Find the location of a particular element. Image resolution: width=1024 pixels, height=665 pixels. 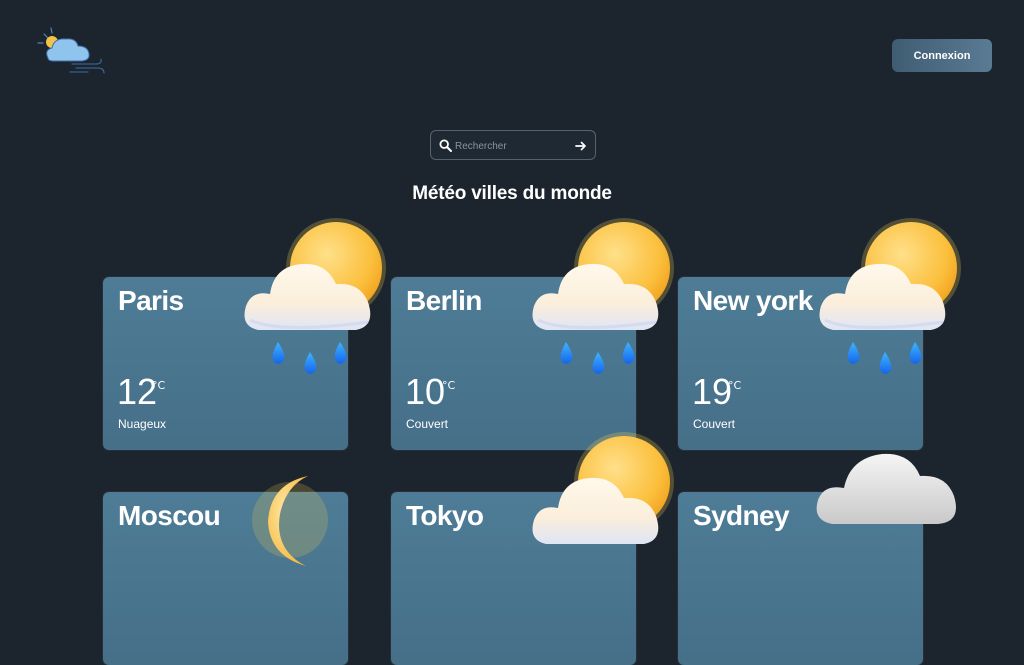

arrow-right-icon is located at coordinates (581, 146).